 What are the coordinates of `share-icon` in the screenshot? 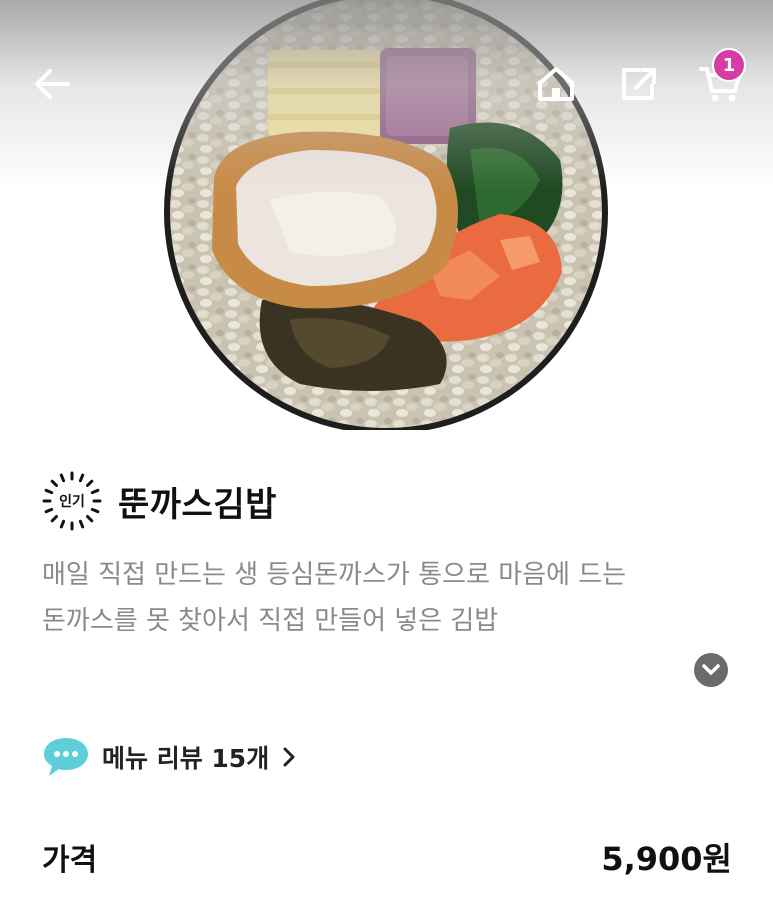 It's located at (639, 84).